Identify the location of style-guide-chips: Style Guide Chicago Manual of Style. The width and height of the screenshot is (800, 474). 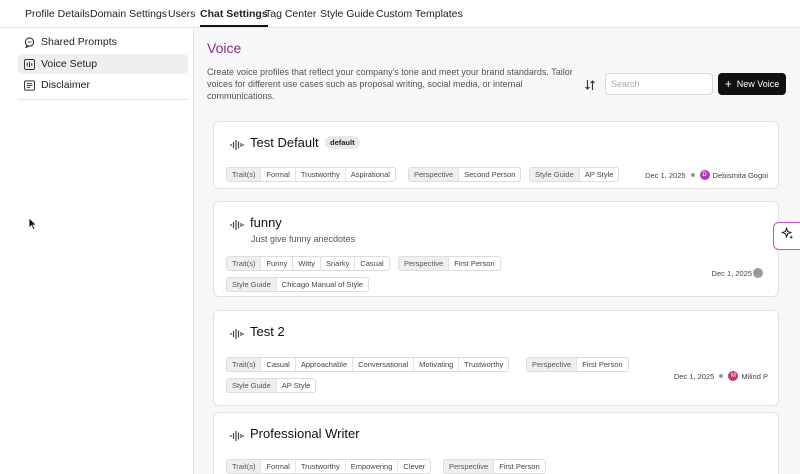
(298, 284).